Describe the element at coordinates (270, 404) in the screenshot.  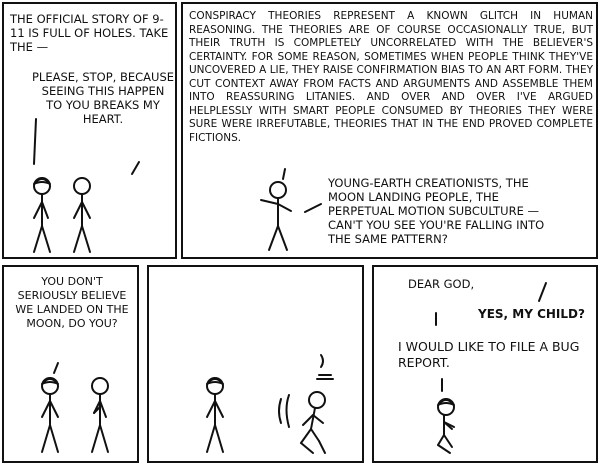
I see `panel-4-stick-figures` at that location.